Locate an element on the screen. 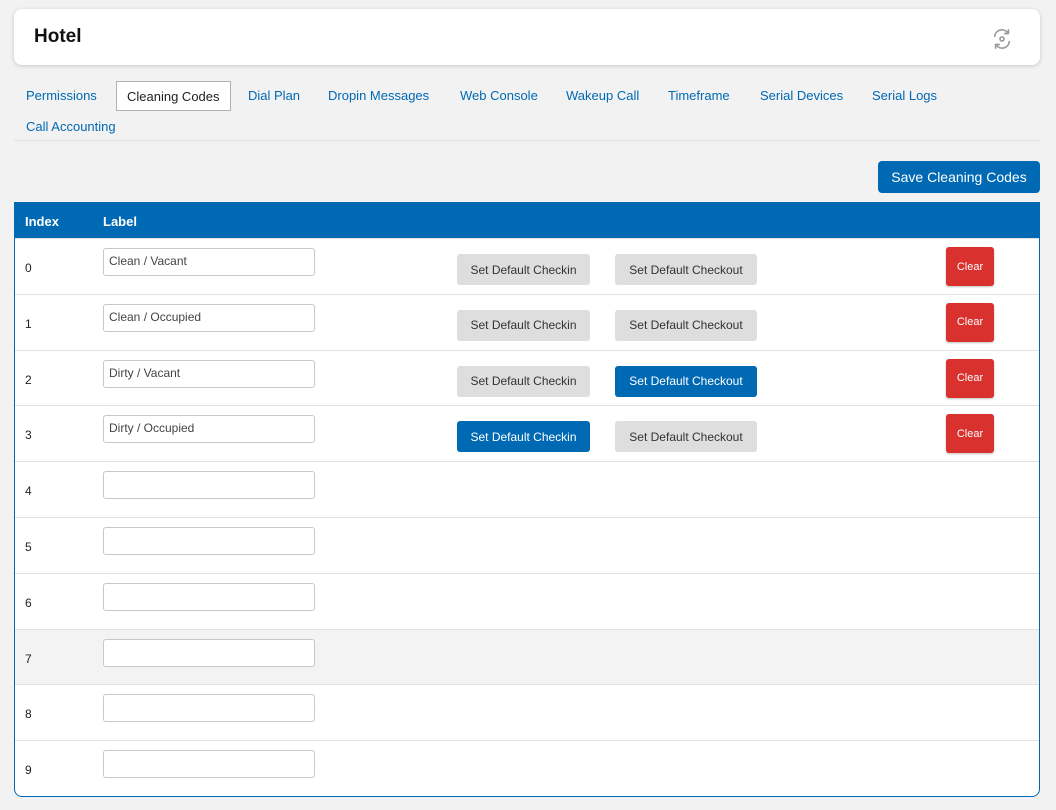 The image size is (1056, 810). label-input: Clean / Vacant is located at coordinates (209, 262).